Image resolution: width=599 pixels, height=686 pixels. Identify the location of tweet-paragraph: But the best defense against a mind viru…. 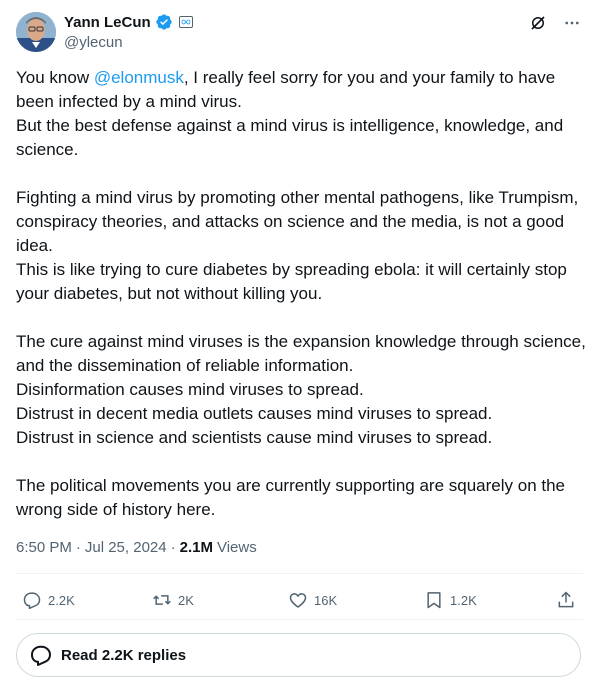
(290, 137).